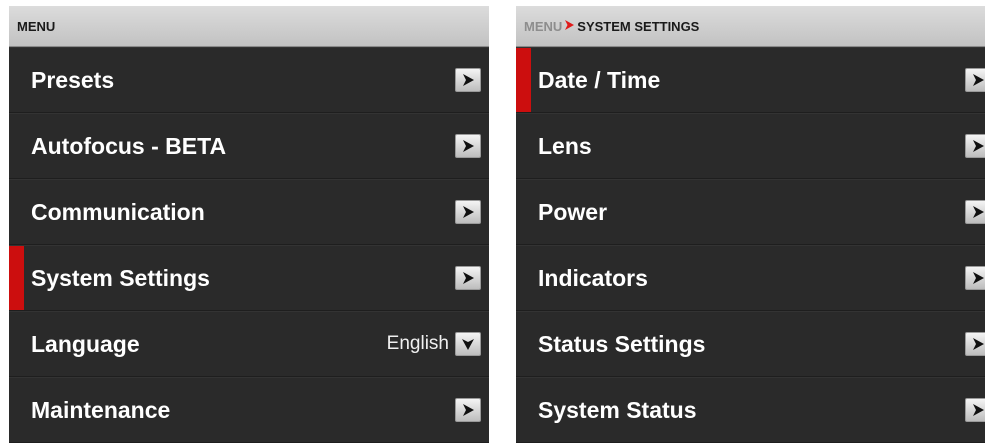 The width and height of the screenshot is (985, 443). What do you see at coordinates (36, 26) in the screenshot?
I see `menu-header-title: MENU` at bounding box center [36, 26].